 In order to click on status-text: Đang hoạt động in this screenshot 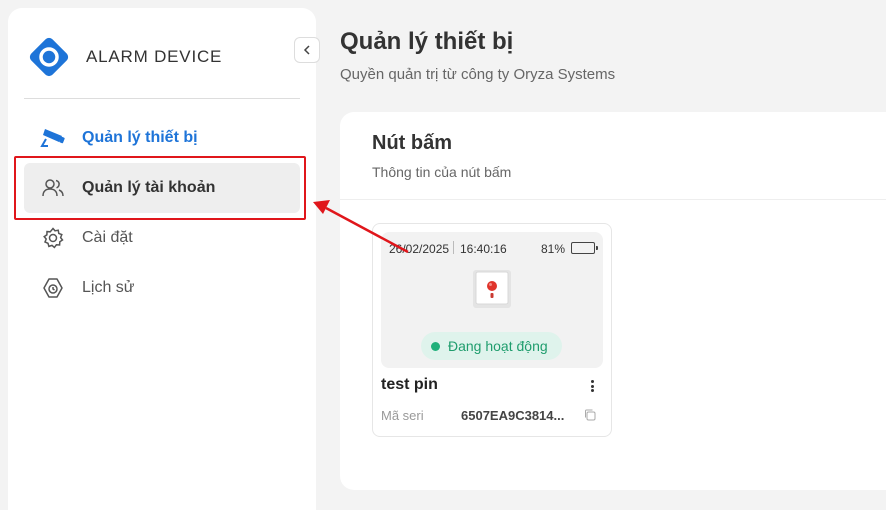, I will do `click(498, 346)`.